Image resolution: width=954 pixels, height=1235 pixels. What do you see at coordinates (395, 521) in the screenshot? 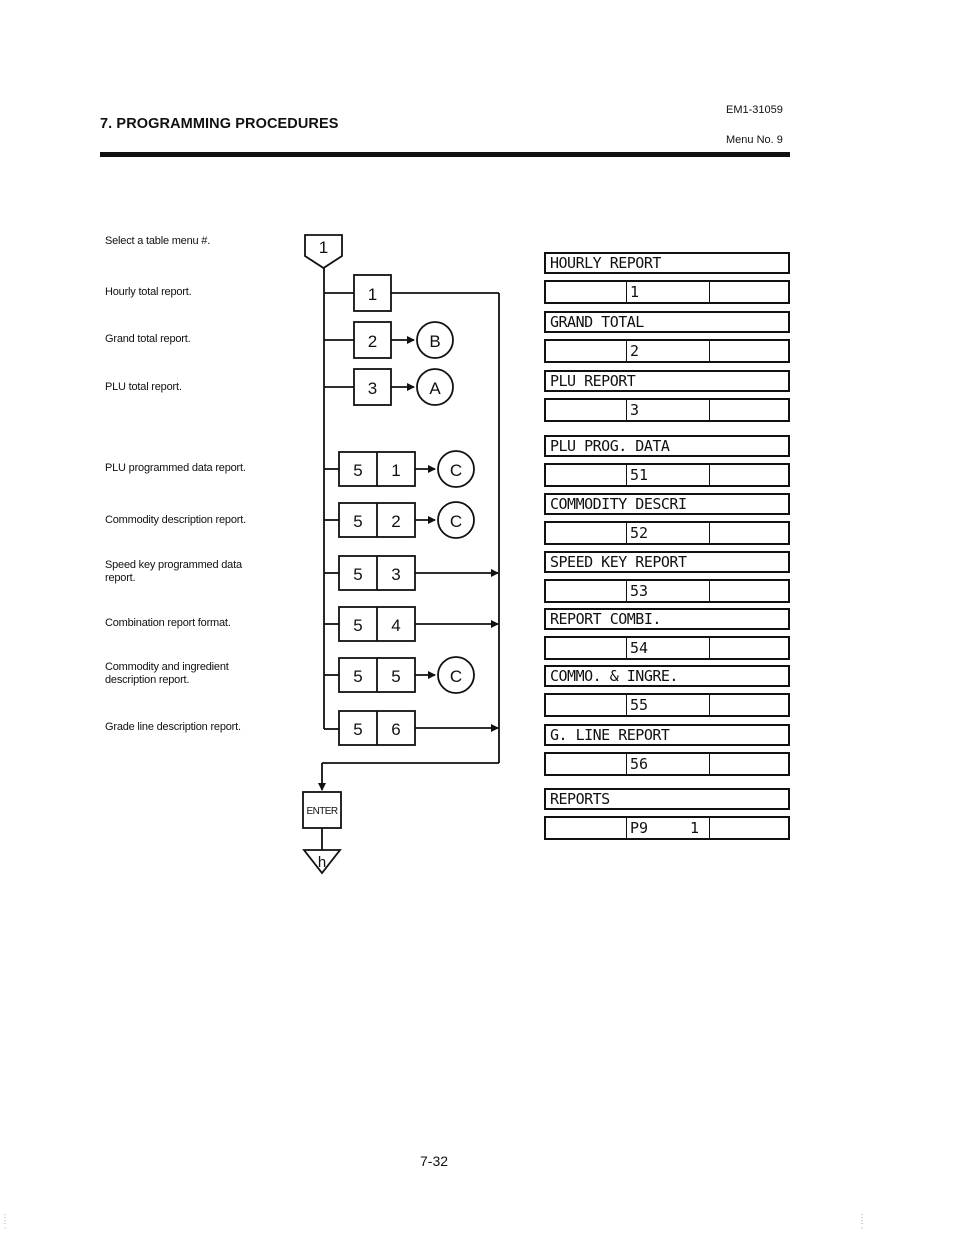
I see `key-52-digit-2: 2` at bounding box center [395, 521].